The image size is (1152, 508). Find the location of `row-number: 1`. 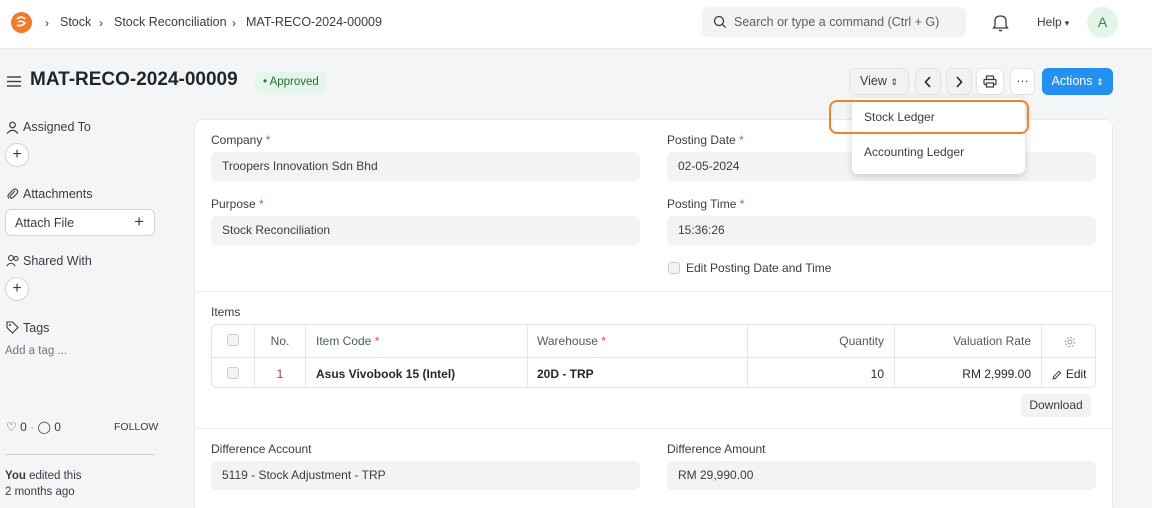

row-number: 1 is located at coordinates (280, 372).